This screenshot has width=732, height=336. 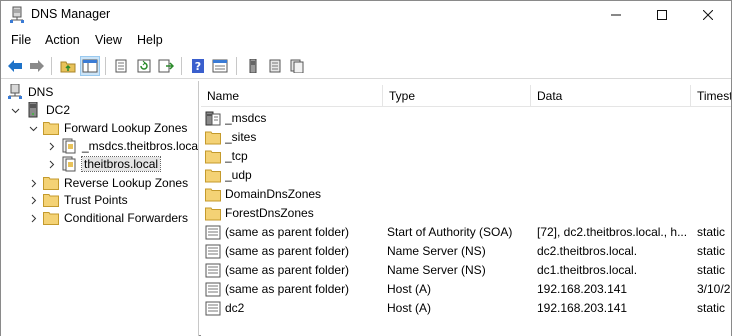 What do you see at coordinates (582, 308) in the screenshot?
I see `row-data-cell: 192.168.203.141` at bounding box center [582, 308].